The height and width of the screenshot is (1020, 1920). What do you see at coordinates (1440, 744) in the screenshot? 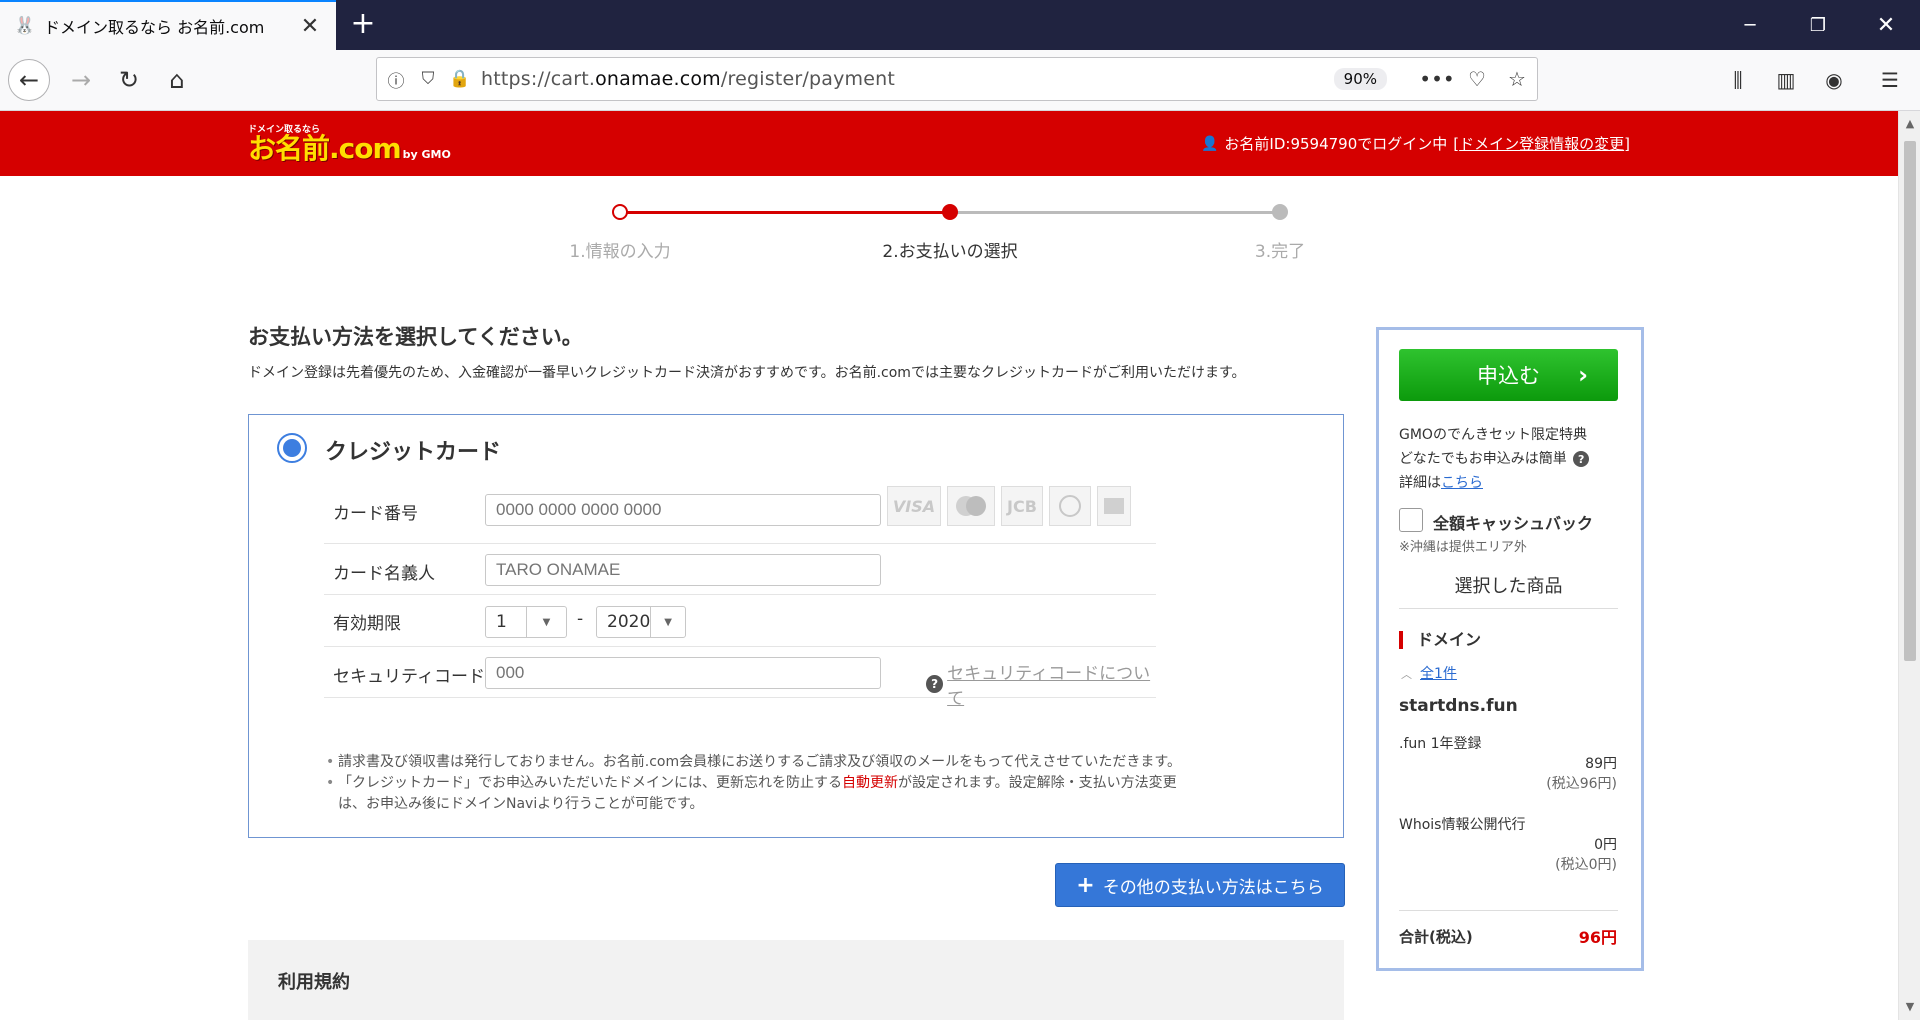
I see `item-name: .fun 1年登録` at bounding box center [1440, 744].